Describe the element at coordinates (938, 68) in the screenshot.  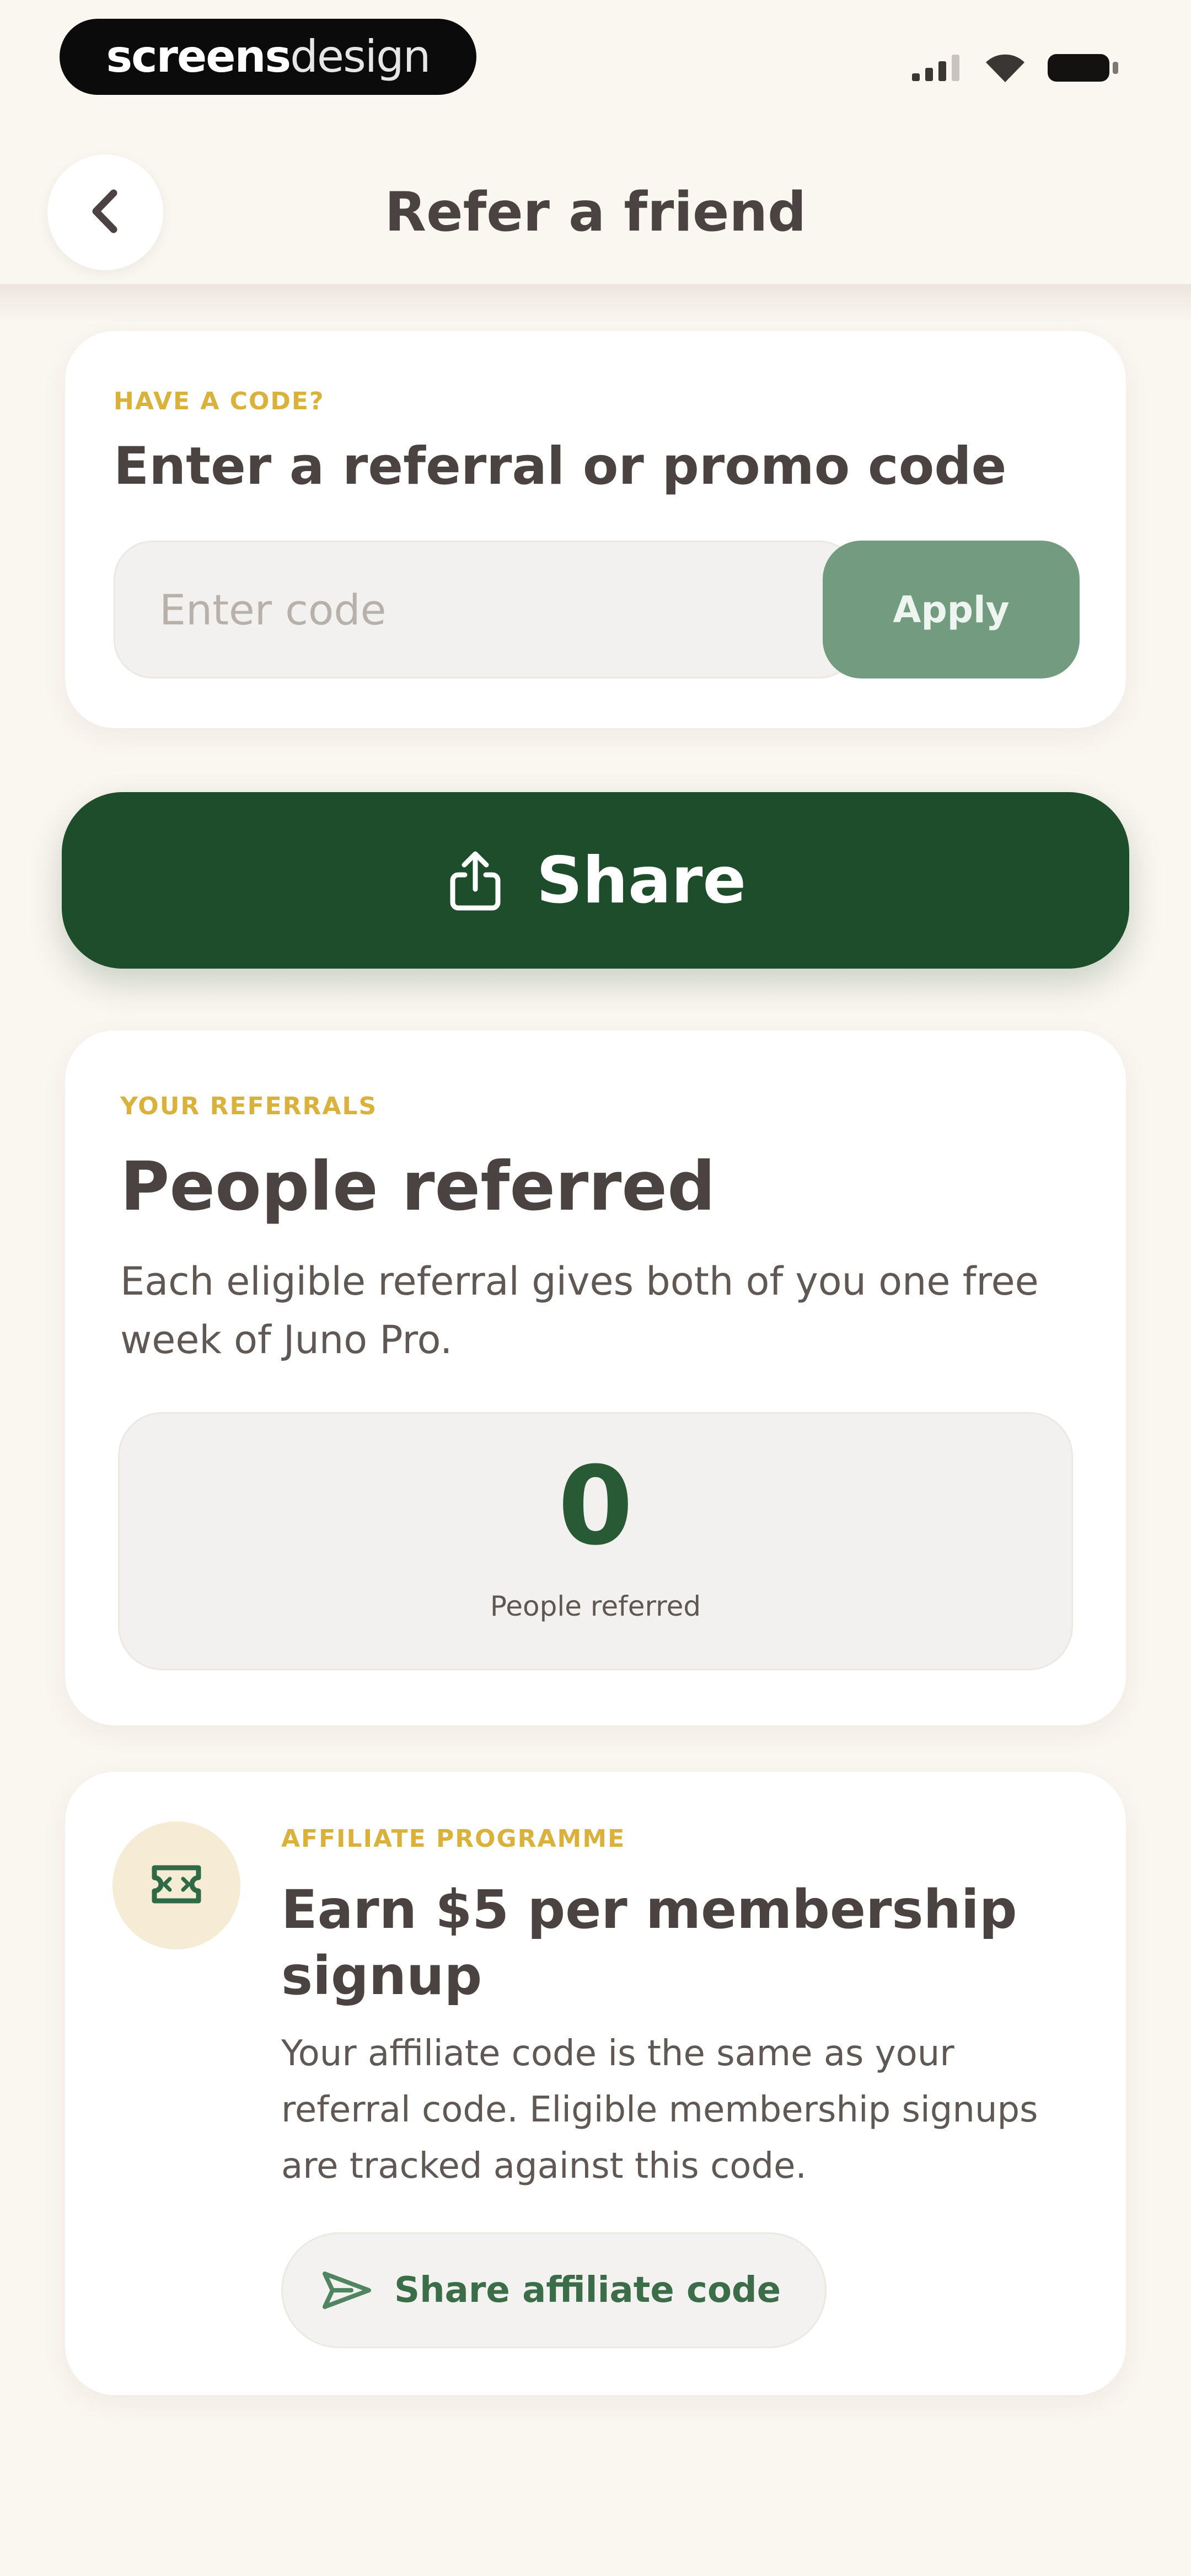
I see `signal-icon` at that location.